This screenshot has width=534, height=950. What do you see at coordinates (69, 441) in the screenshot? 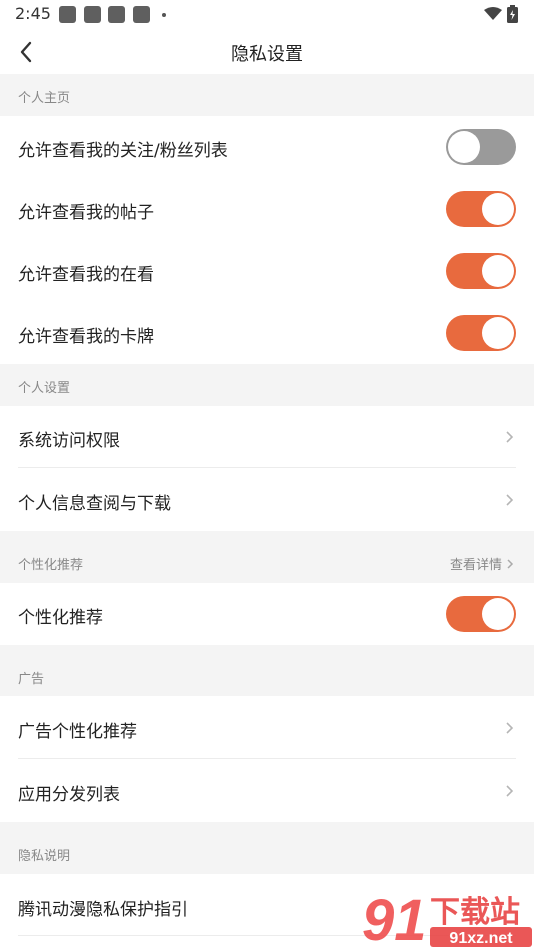
I see `setting-label: 系统访问权限` at bounding box center [69, 441].